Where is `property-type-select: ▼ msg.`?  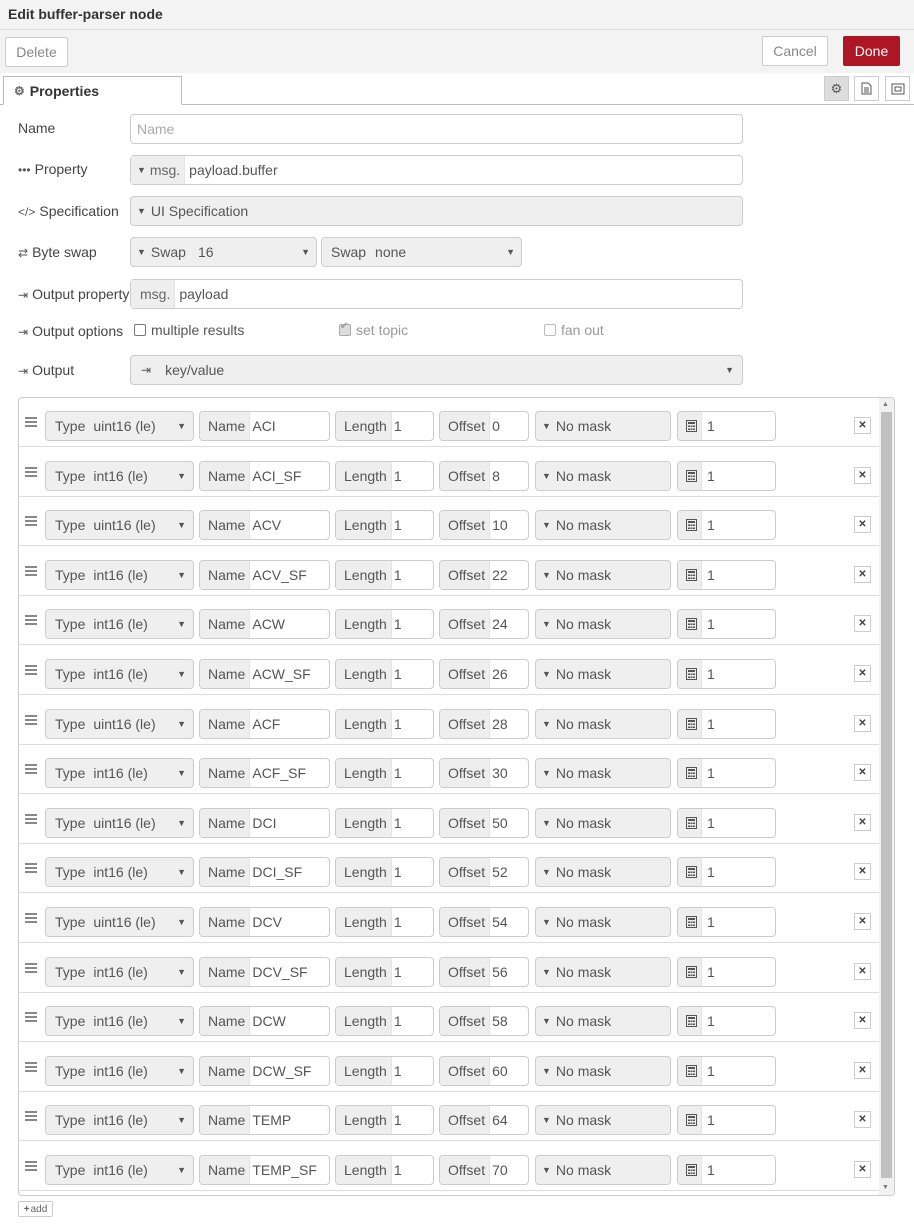
property-type-select: ▼ msg. is located at coordinates (158, 170).